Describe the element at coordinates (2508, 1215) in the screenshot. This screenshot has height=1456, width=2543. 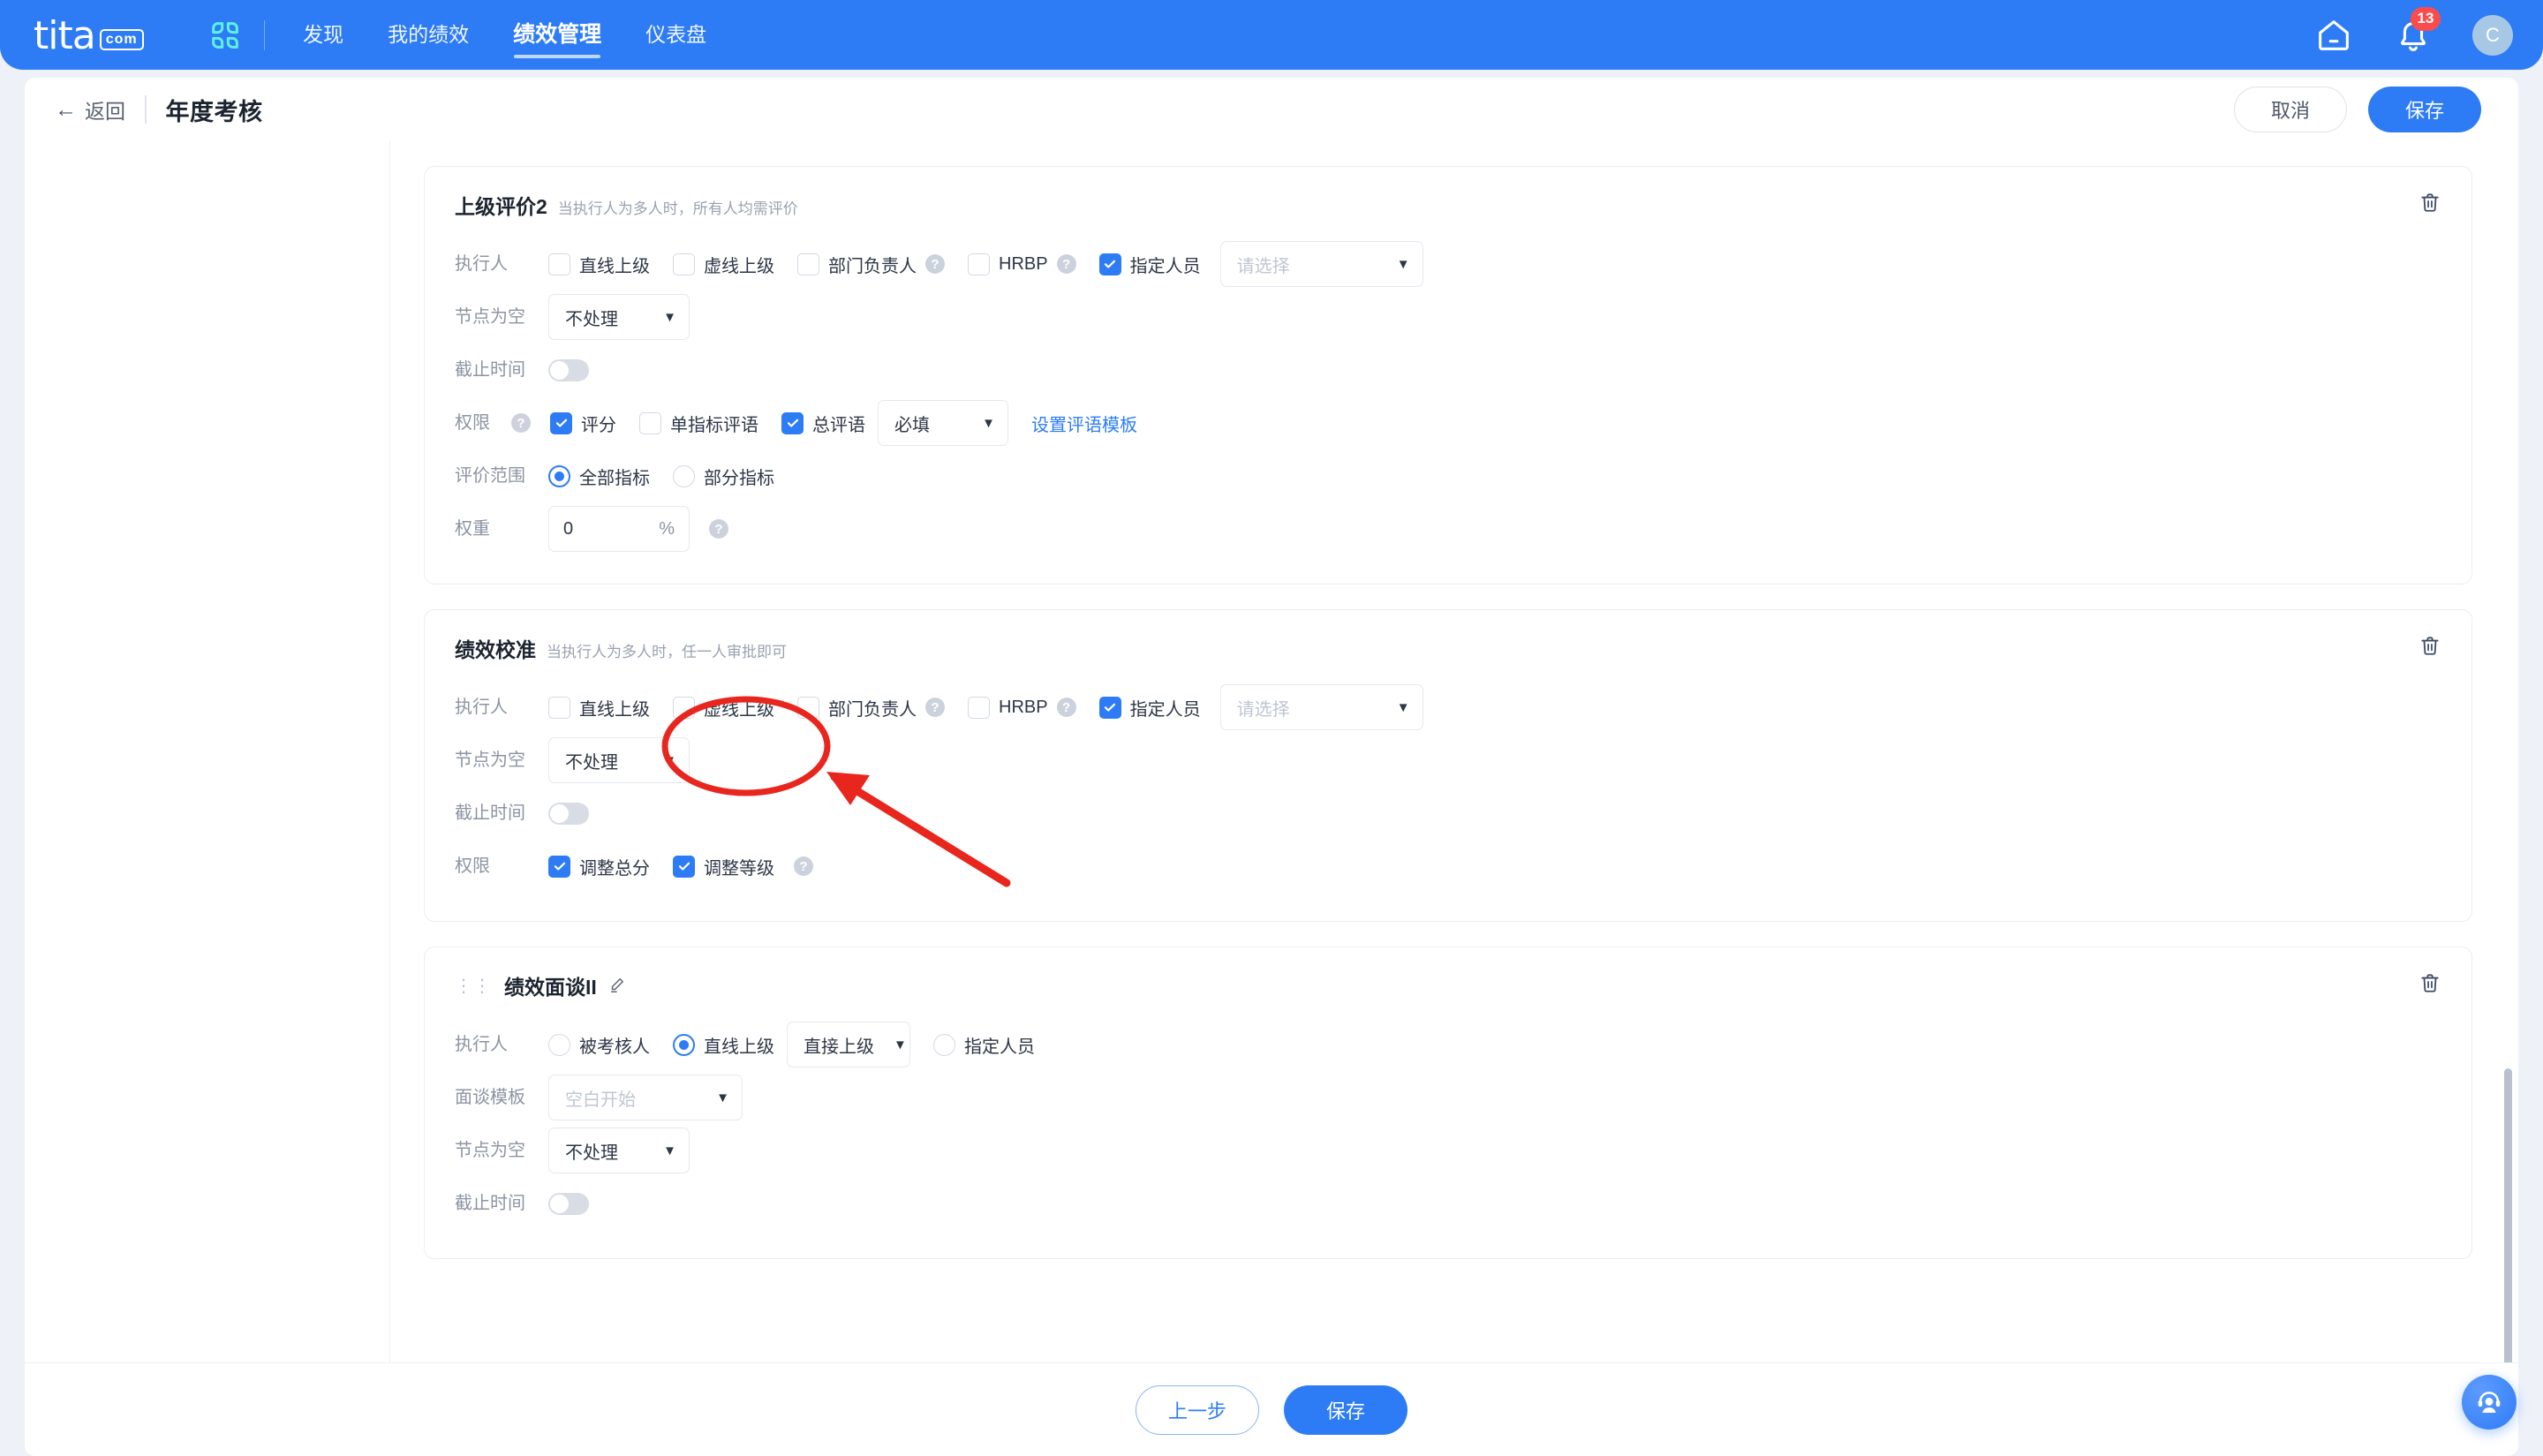
I see `vertical-scrollbar` at that location.